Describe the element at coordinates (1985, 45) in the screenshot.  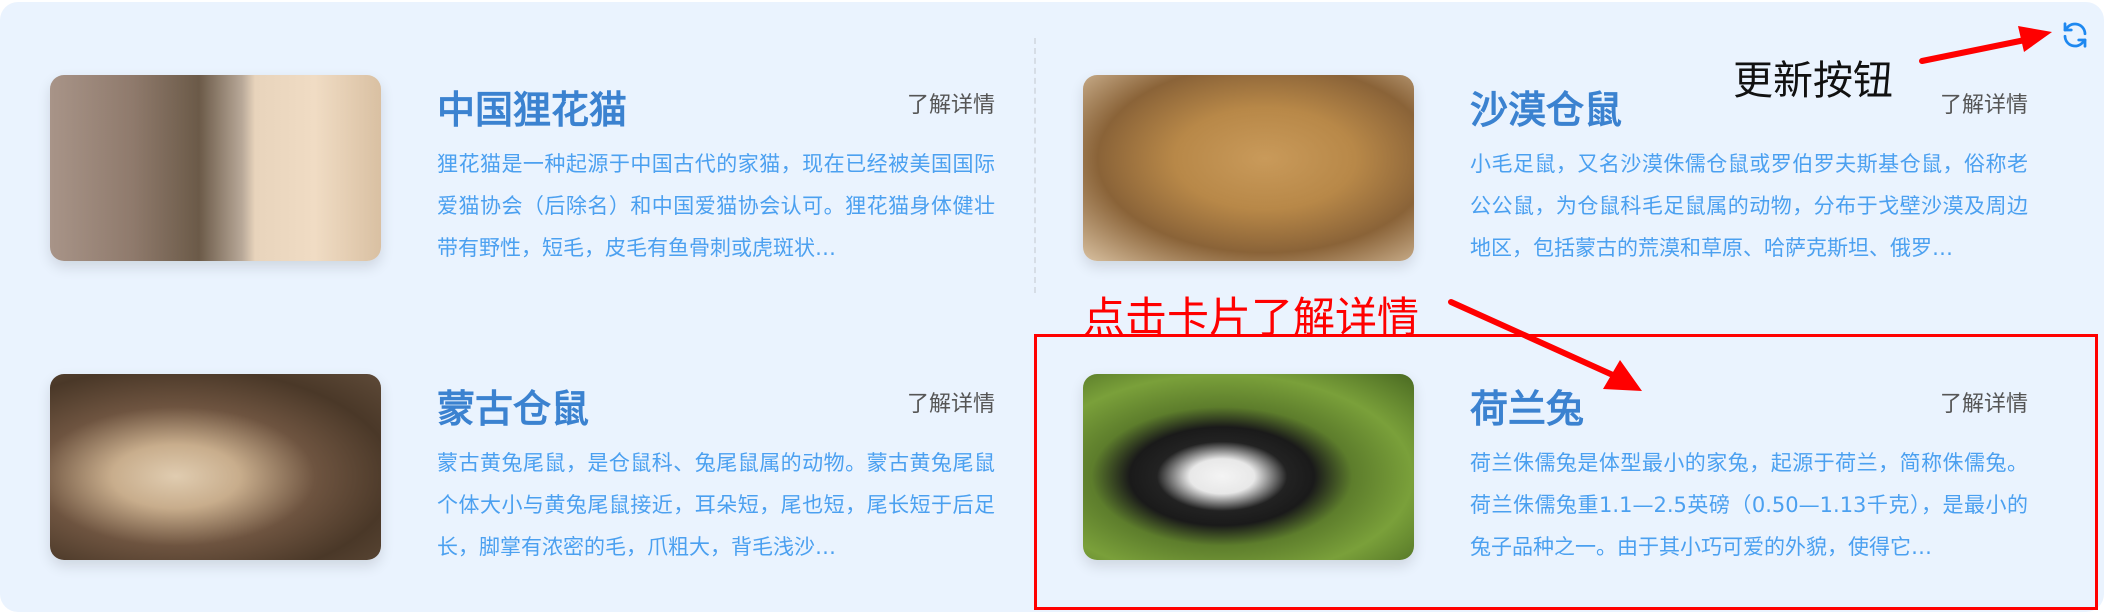
I see `arrow-to-refresh` at that location.